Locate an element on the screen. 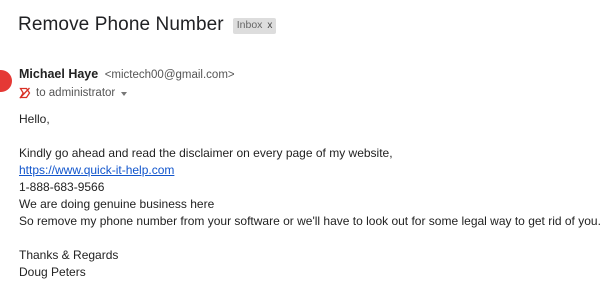 This screenshot has width=603, height=302. website-link-line: https://www.quick-it-help.com is located at coordinates (309, 170).